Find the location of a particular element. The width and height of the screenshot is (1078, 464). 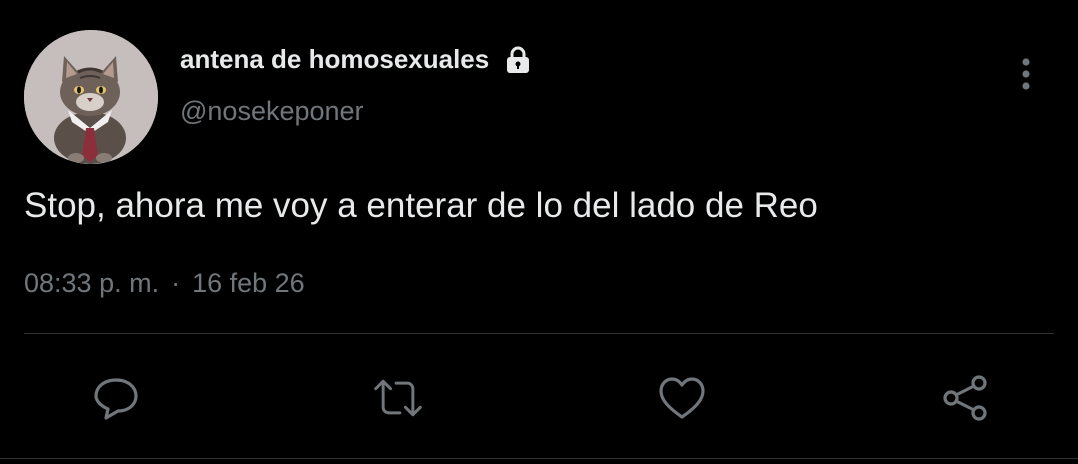

more-options-button is located at coordinates (1026, 74).